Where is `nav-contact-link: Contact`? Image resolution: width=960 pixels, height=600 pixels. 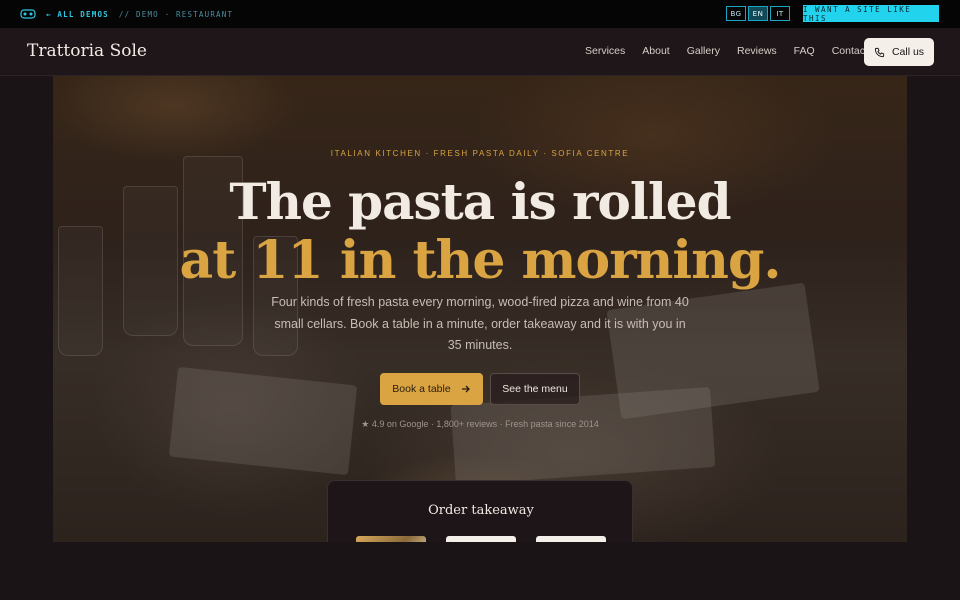
nav-contact-link: Contact is located at coordinates (850, 51).